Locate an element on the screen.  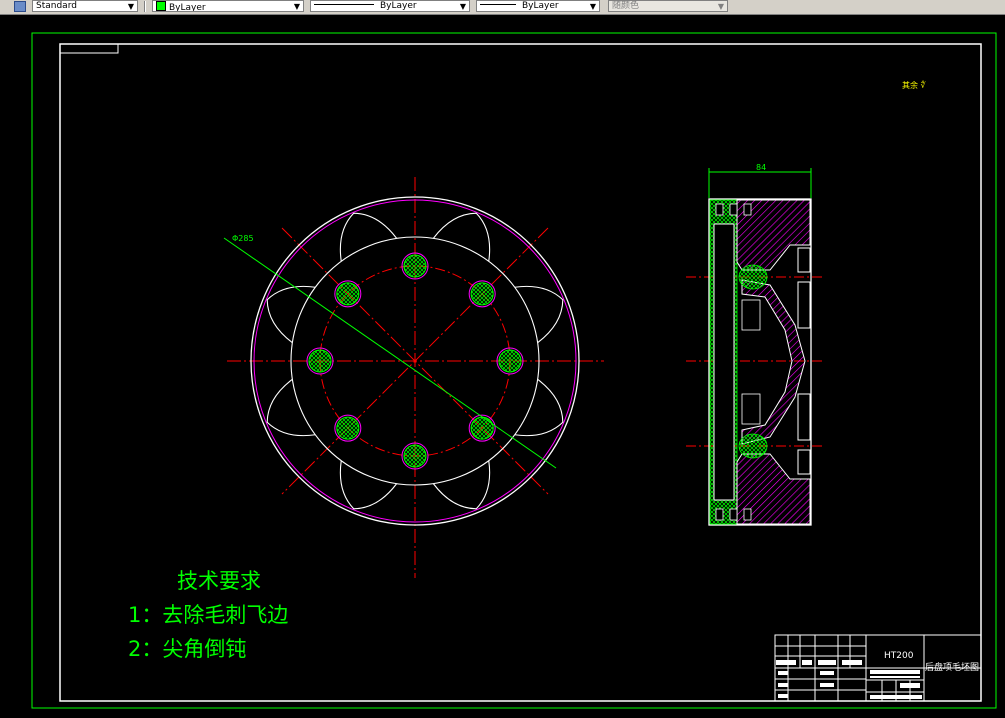
linetype-sample is located at coordinates (344, 4).